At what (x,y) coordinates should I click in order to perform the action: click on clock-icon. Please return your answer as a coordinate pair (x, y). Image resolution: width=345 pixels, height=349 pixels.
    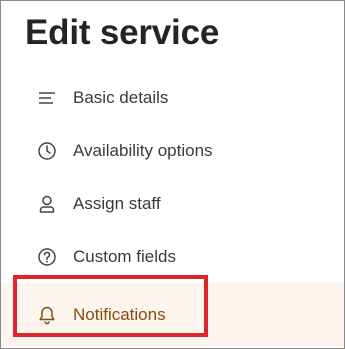
    Looking at the image, I should click on (47, 151).